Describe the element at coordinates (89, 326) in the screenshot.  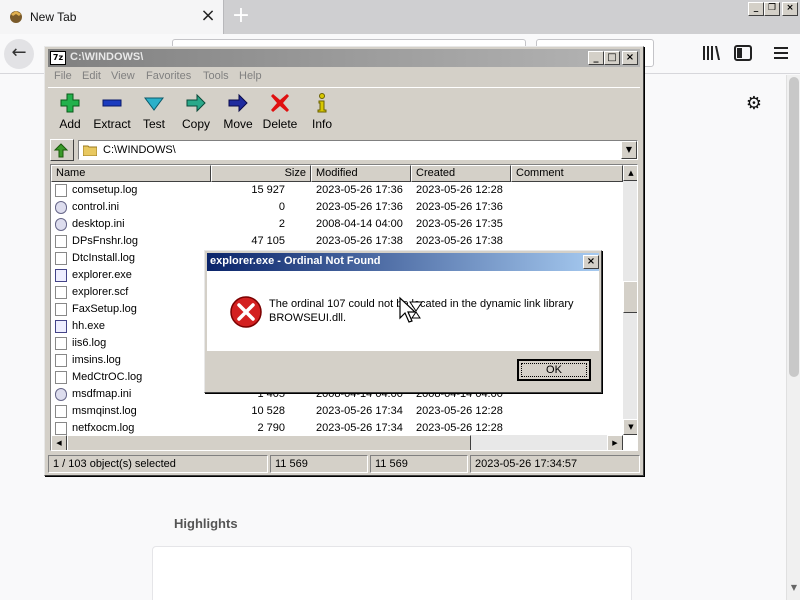
I see `file-name: hh.exe` at that location.